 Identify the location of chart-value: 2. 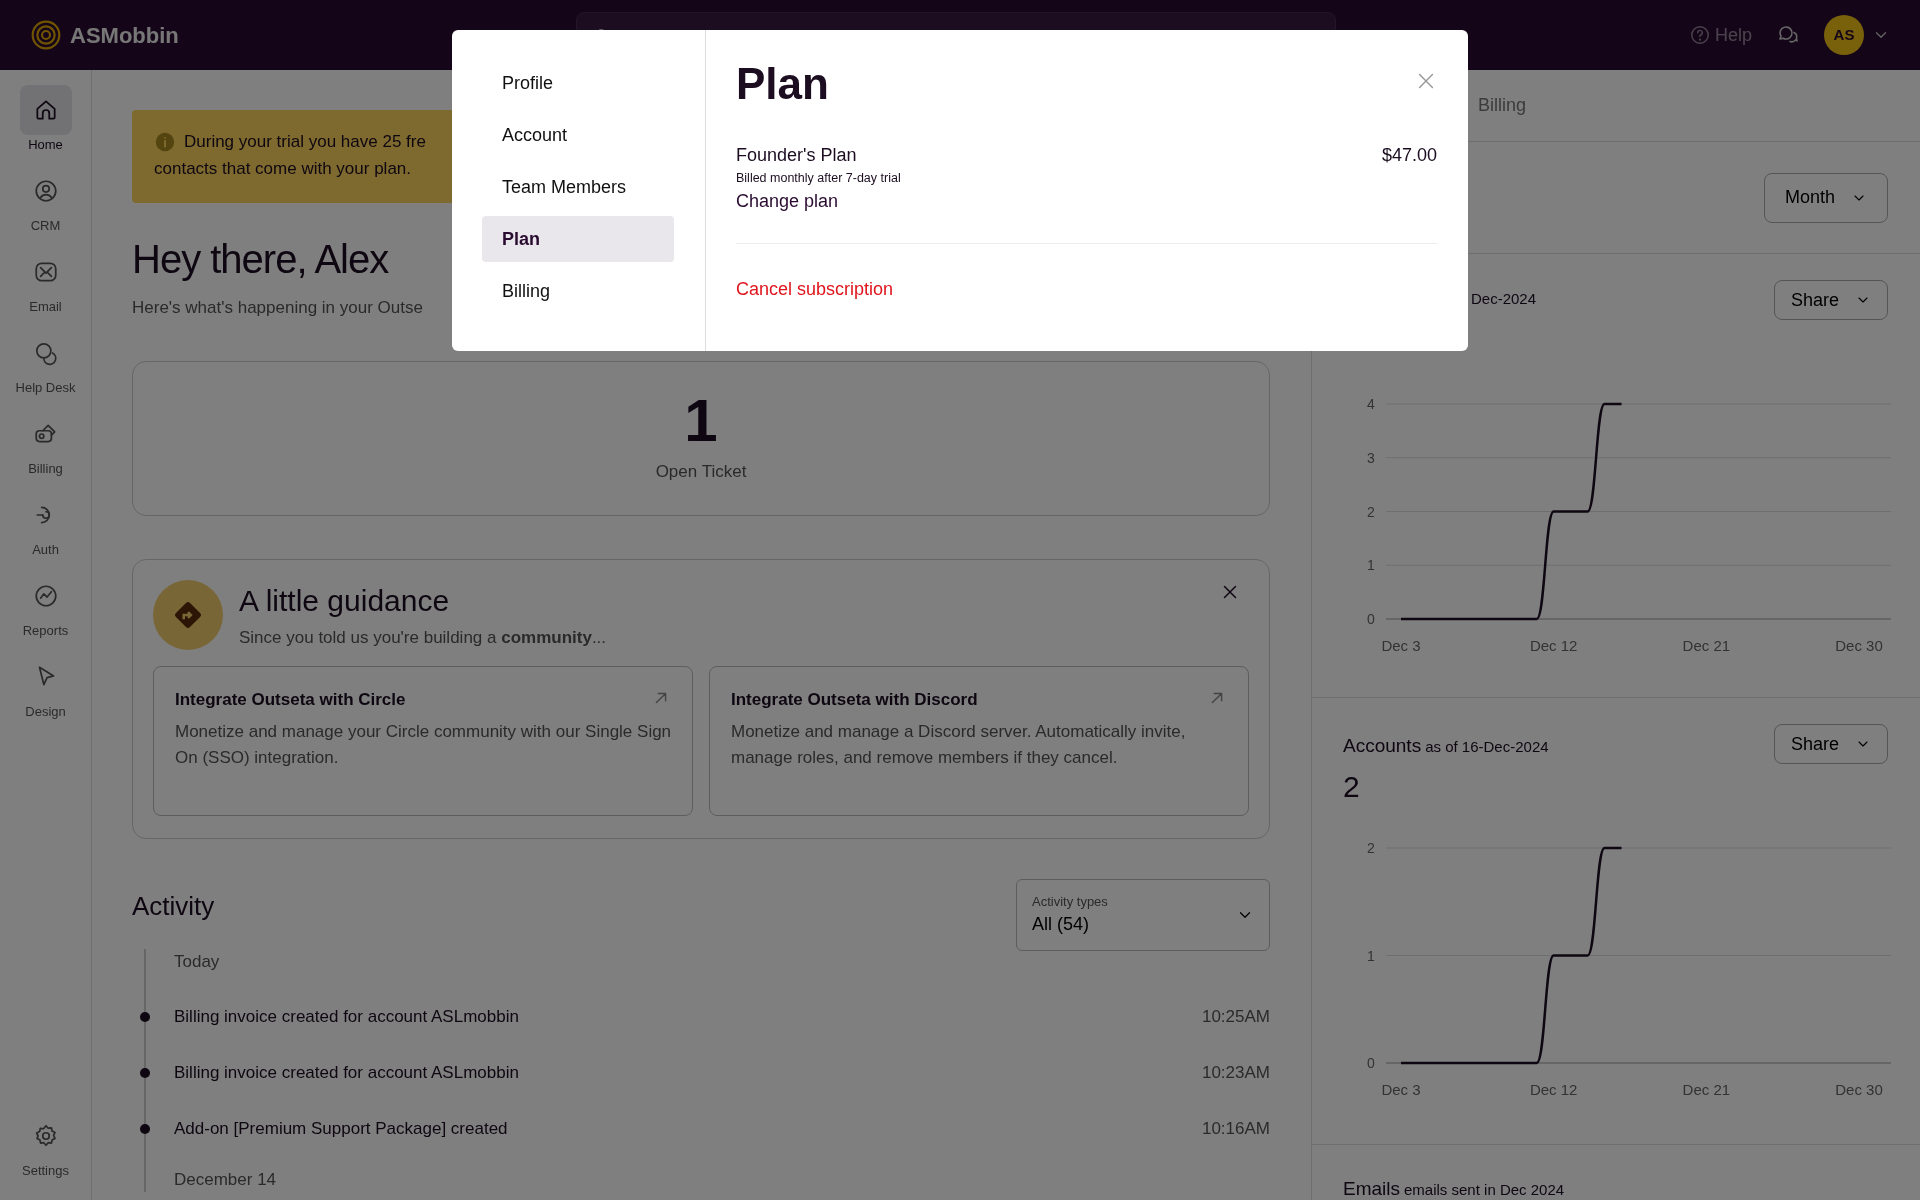
(1352, 787).